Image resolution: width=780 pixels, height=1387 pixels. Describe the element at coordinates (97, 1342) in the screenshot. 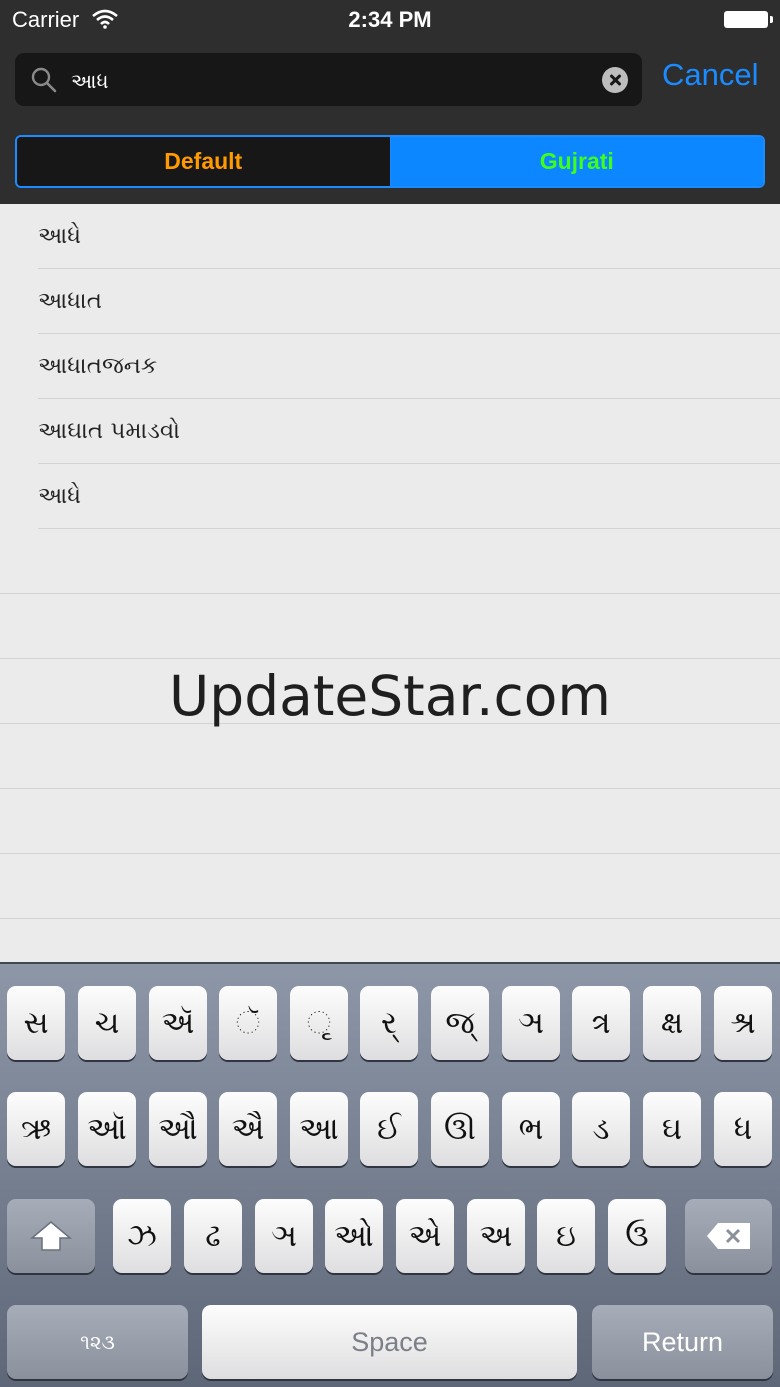

I see `numbers-key: ૧૨૩` at that location.